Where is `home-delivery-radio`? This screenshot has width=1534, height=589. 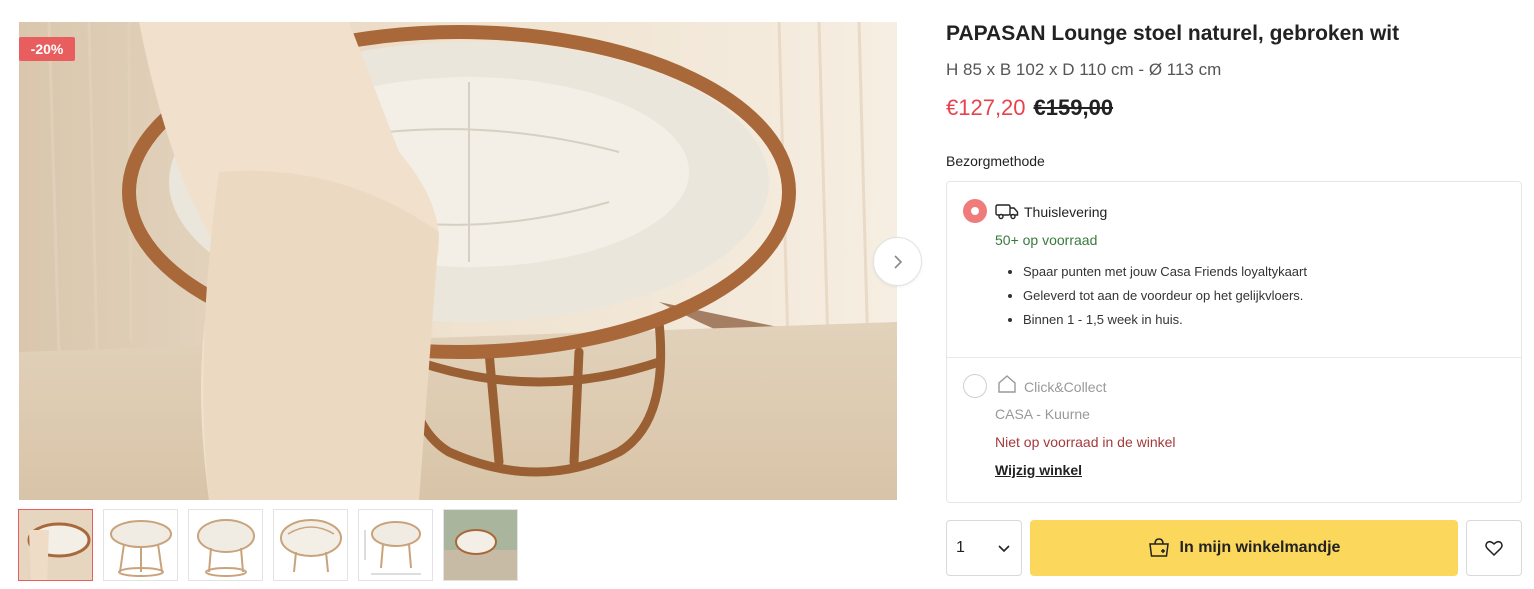 home-delivery-radio is located at coordinates (975, 211).